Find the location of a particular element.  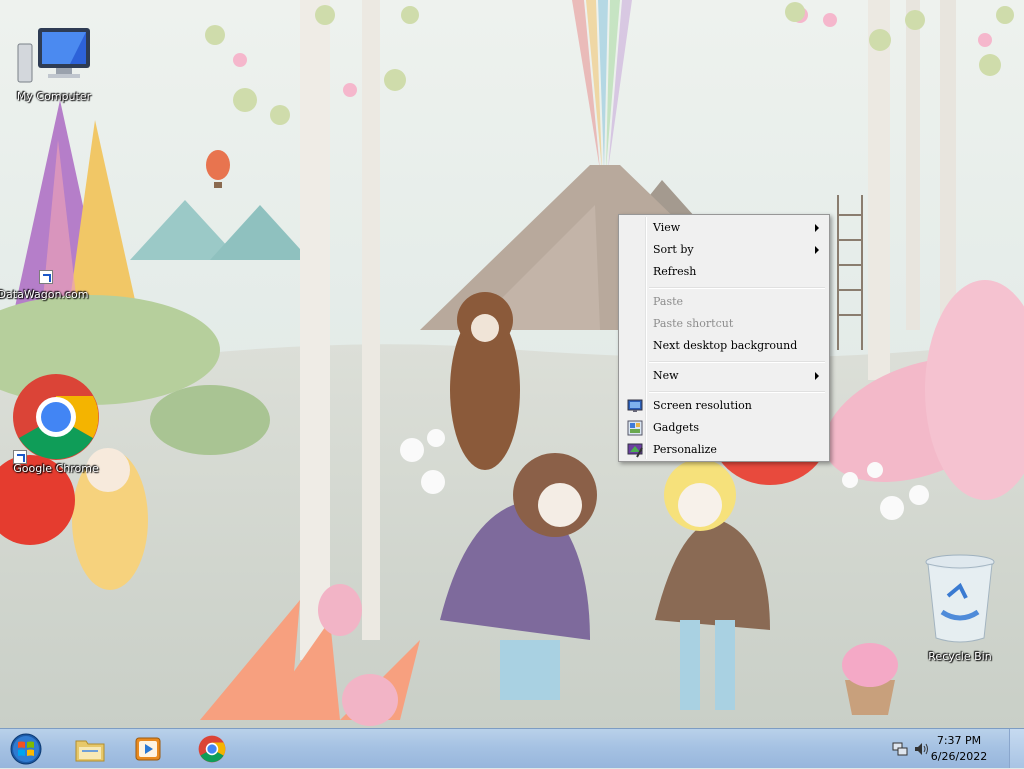

clock-date: 6/26/2022 is located at coordinates (959, 756).